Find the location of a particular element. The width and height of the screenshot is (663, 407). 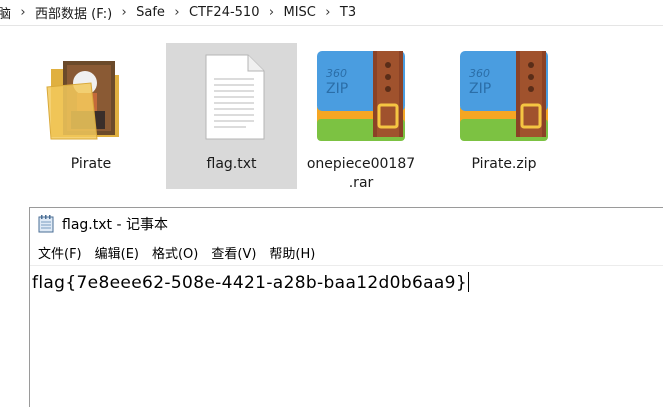

breadcrumb-item: T3 is located at coordinates (348, 12).